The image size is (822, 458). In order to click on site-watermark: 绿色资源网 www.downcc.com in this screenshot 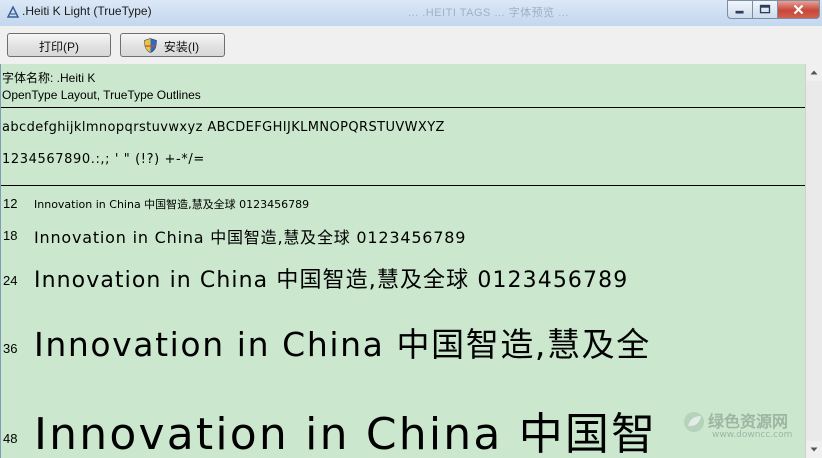, I will do `click(742, 427)`.